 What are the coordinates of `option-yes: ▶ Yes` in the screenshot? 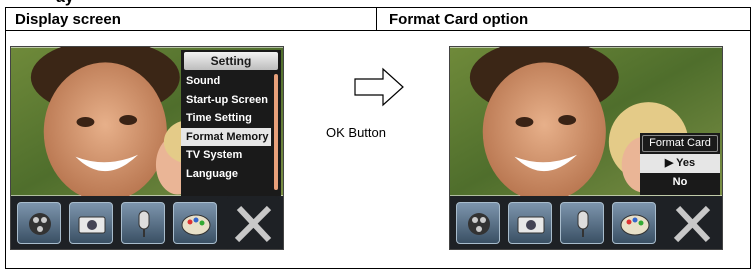 It's located at (680, 163).